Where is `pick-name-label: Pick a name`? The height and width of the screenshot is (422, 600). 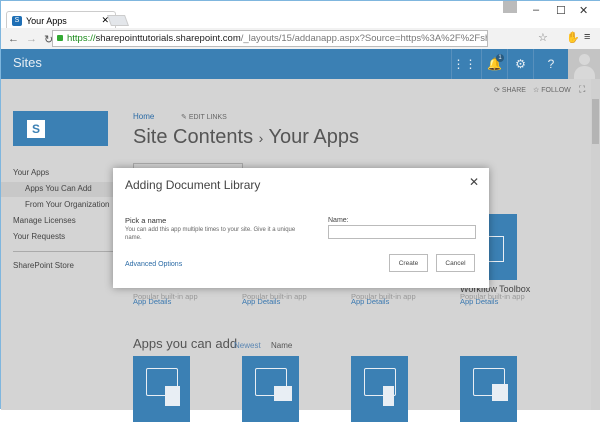
pick-name-label: Pick a name is located at coordinates (146, 220).